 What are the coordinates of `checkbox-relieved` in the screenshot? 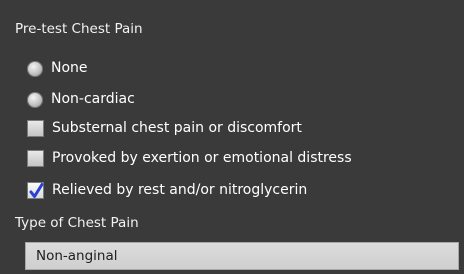 It's located at (35, 190).